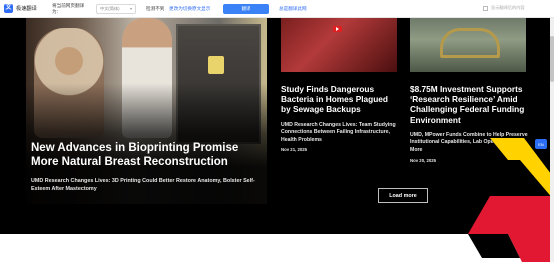  I want to click on source-label: 检测不到, so click(155, 8).